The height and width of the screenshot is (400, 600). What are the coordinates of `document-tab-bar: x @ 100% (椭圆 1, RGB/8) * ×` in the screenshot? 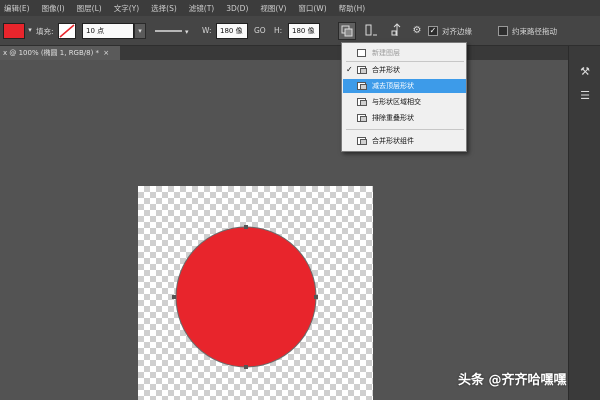 It's located at (300, 53).